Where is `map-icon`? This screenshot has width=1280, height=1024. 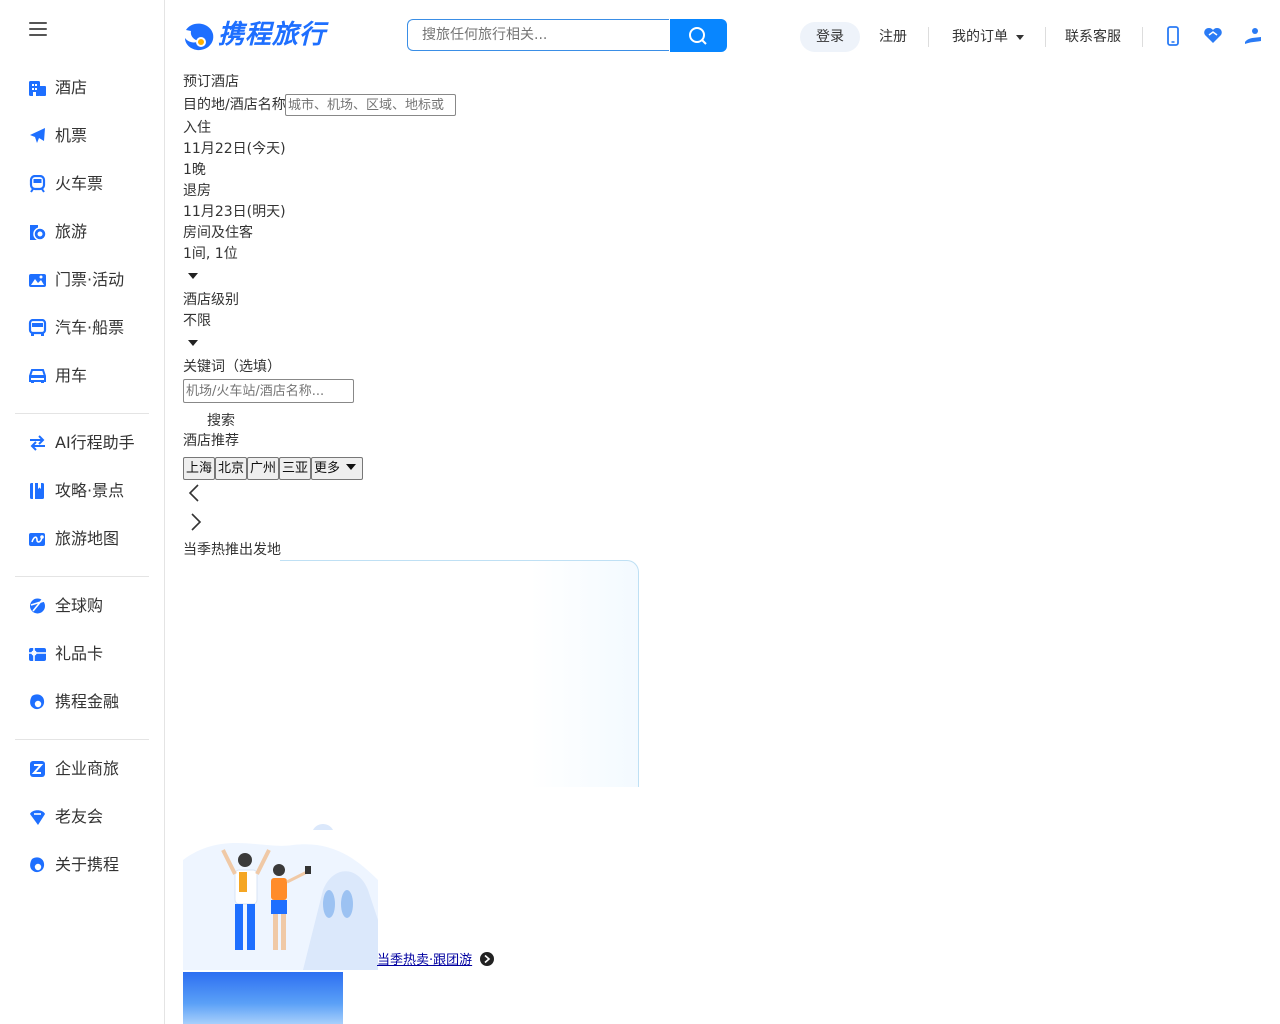
map-icon is located at coordinates (37, 539).